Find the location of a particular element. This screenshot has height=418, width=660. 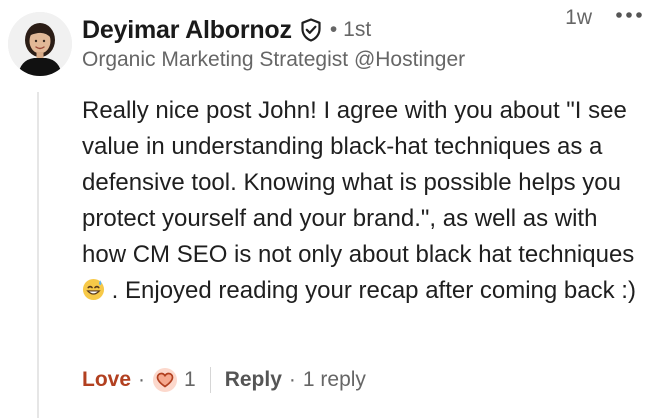

comment-timestamp: 1w is located at coordinates (578, 17).